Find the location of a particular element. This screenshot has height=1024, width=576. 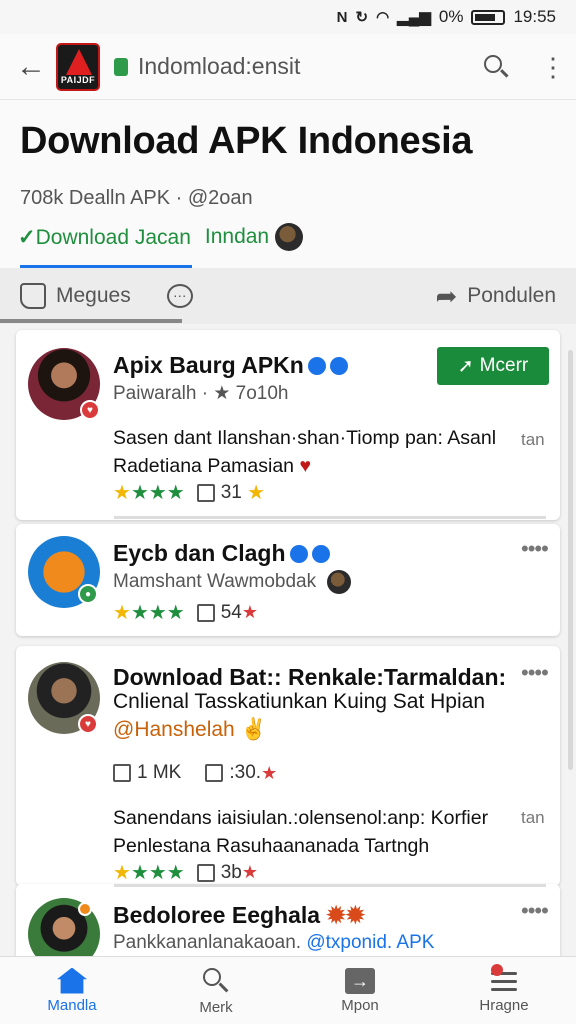

check-icon: ✓ is located at coordinates (27, 237).